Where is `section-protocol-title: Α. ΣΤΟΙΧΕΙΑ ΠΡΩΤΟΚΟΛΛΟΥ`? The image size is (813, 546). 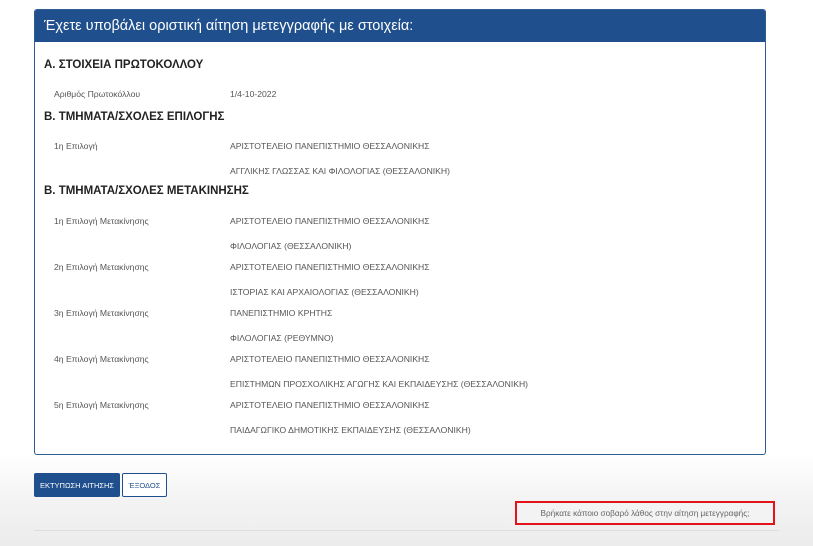
section-protocol-title: Α. ΣΤΟΙΧΕΙΑ ΠΡΩΤΟΚΟΛΛΟΥ is located at coordinates (124, 65).